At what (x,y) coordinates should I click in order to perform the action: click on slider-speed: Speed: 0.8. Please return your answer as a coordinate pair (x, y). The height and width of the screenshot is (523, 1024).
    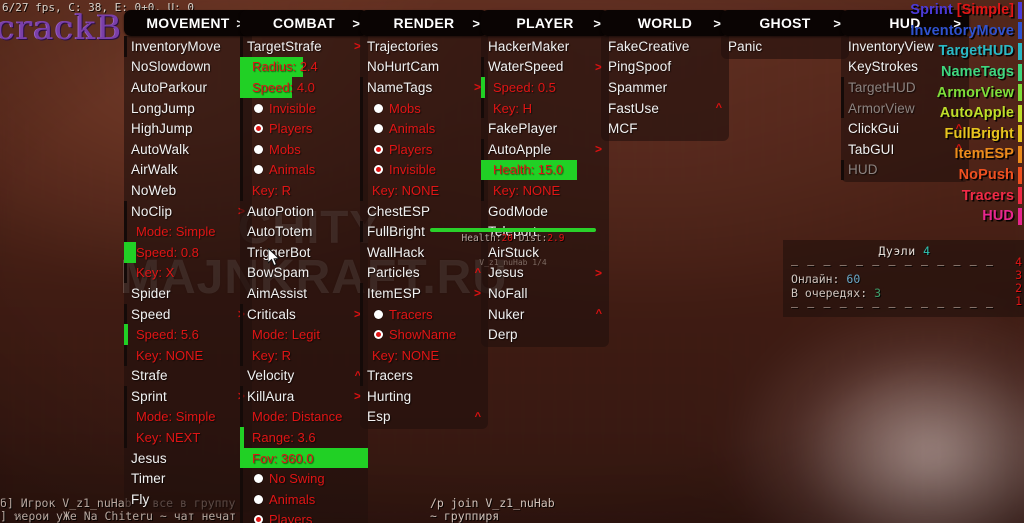
    Looking at the image, I should click on (188, 252).